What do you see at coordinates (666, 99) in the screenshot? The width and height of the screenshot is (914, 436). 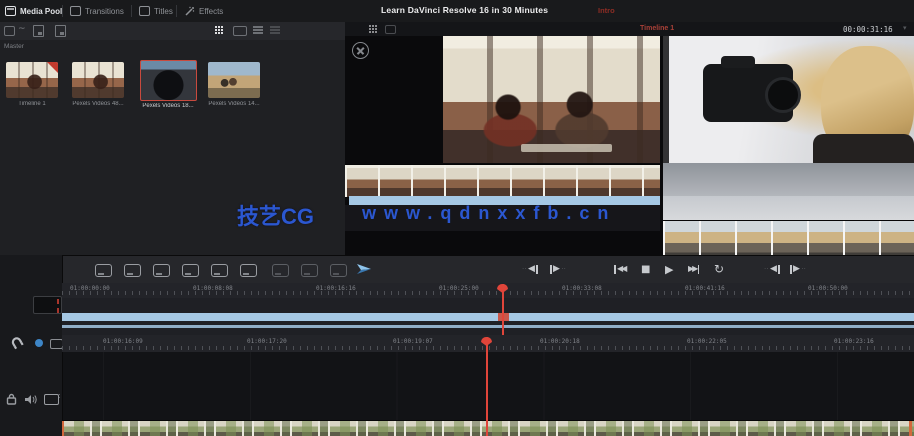 I see `window-edge-shape` at bounding box center [666, 99].